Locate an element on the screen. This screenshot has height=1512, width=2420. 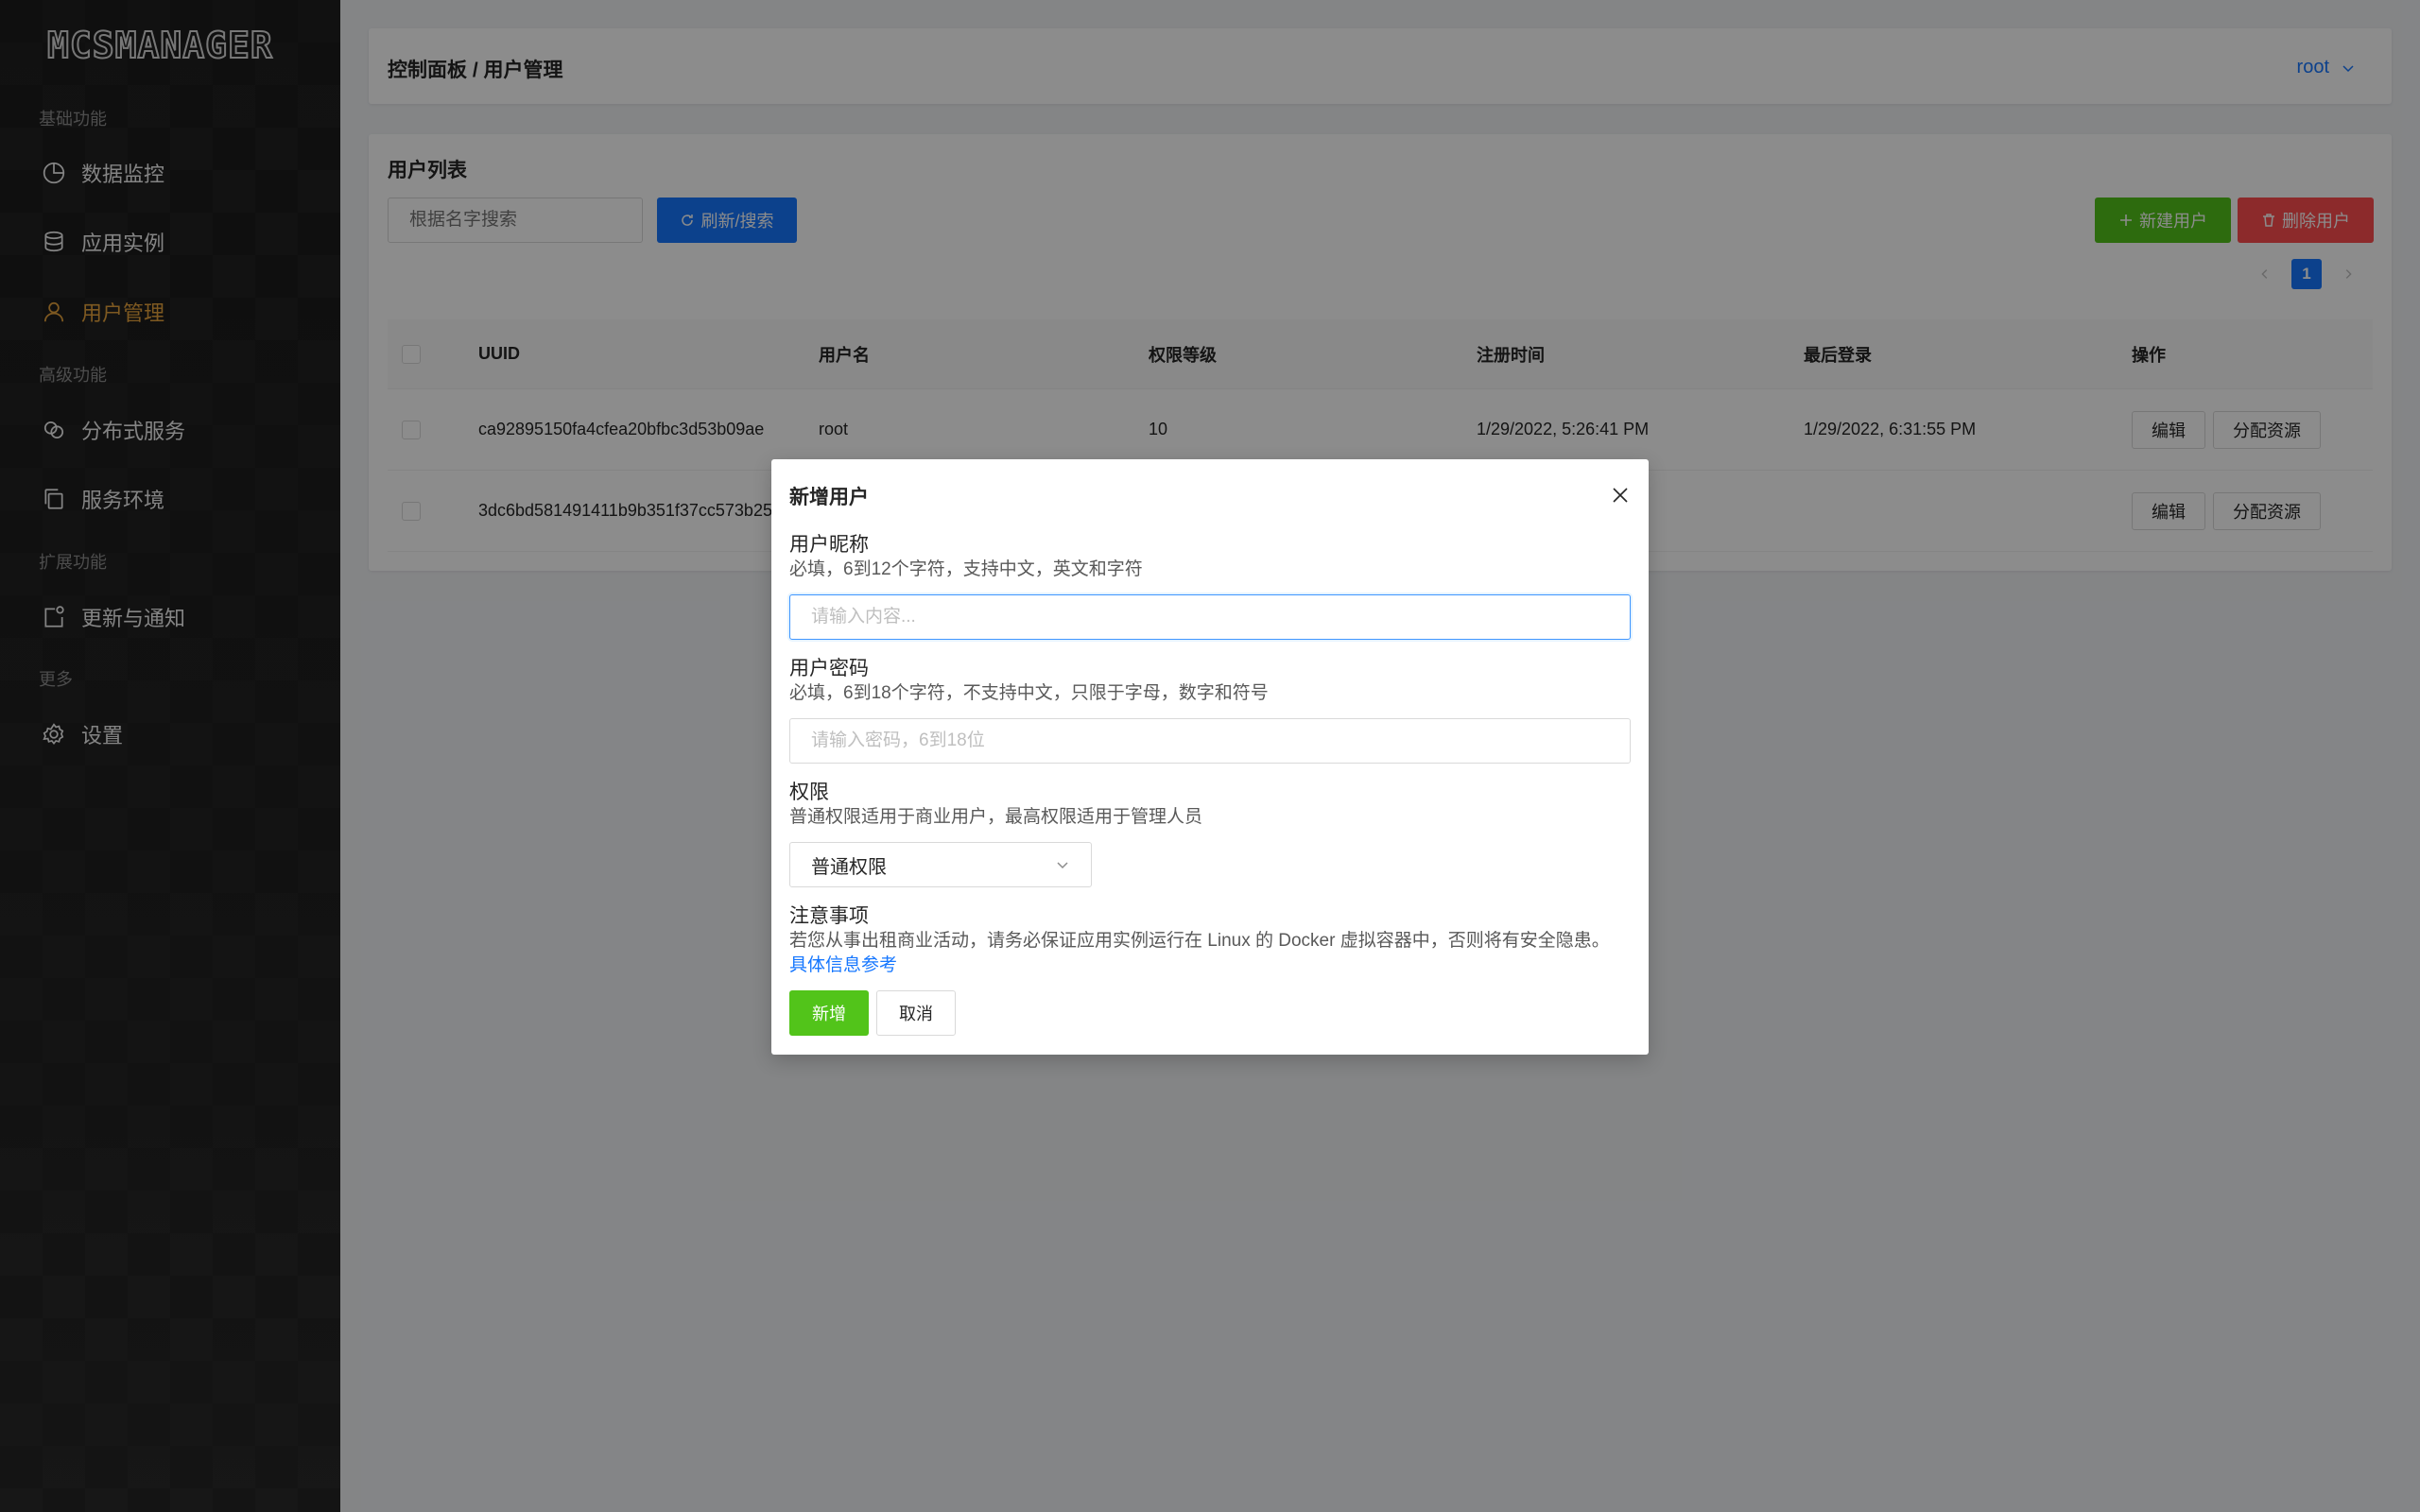
cancel-button: 取消 is located at coordinates (916, 1013).